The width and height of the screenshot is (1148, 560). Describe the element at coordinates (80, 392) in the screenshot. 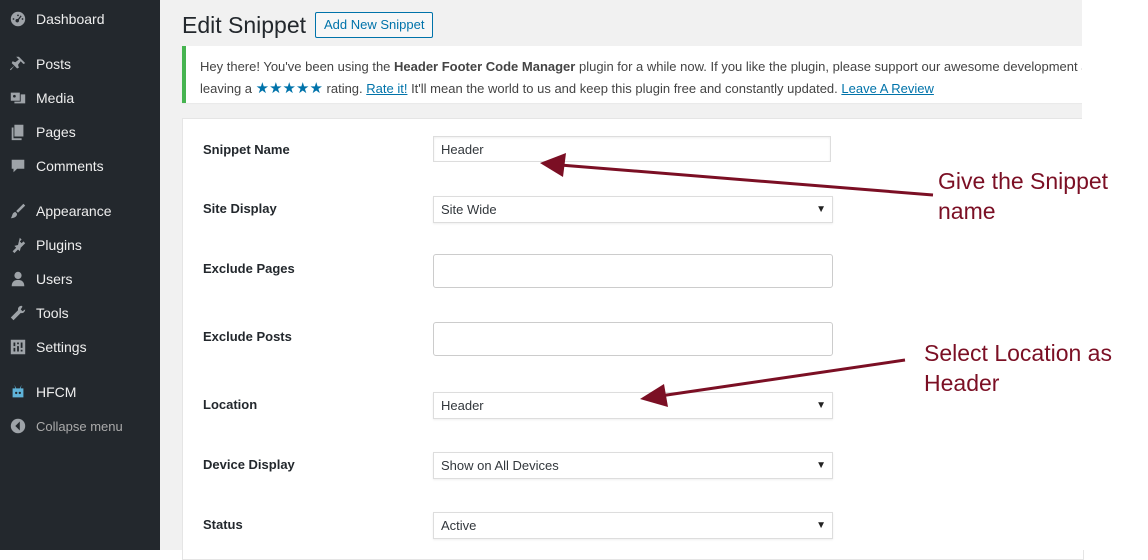

I see `sidebar-item-hfcm: HFCM` at that location.